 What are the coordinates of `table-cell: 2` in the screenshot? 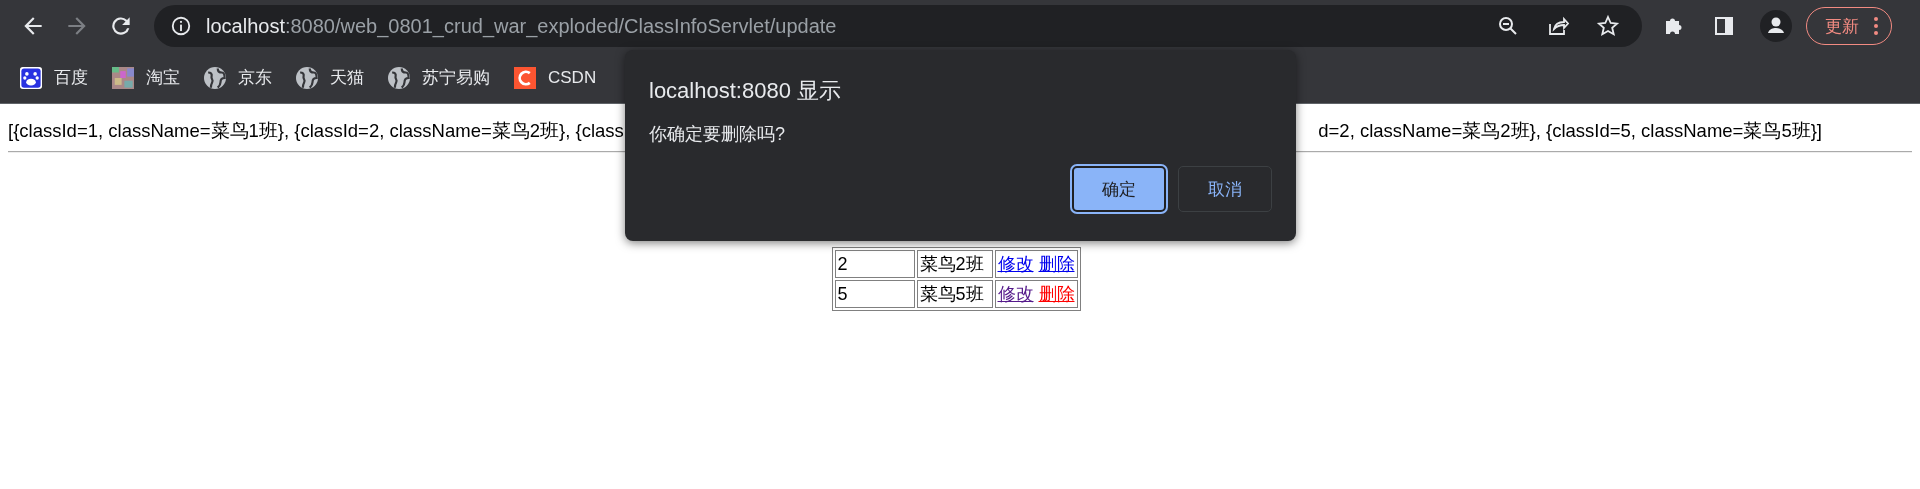 It's located at (874, 264).